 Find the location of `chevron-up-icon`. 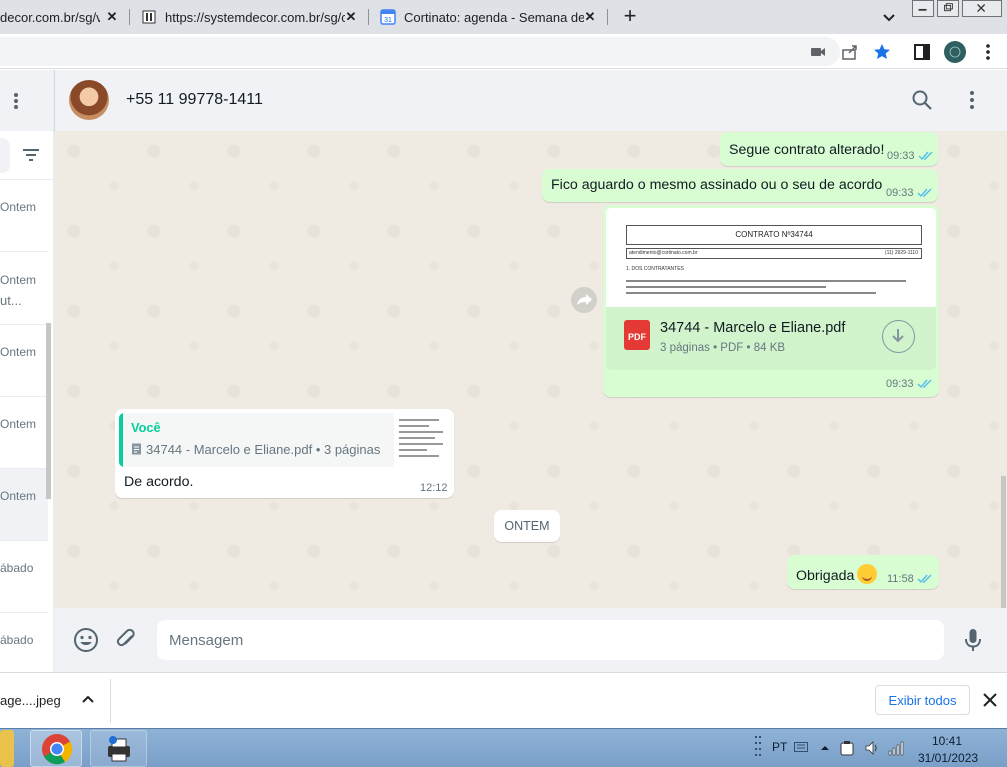

chevron-up-icon is located at coordinates (88, 699).